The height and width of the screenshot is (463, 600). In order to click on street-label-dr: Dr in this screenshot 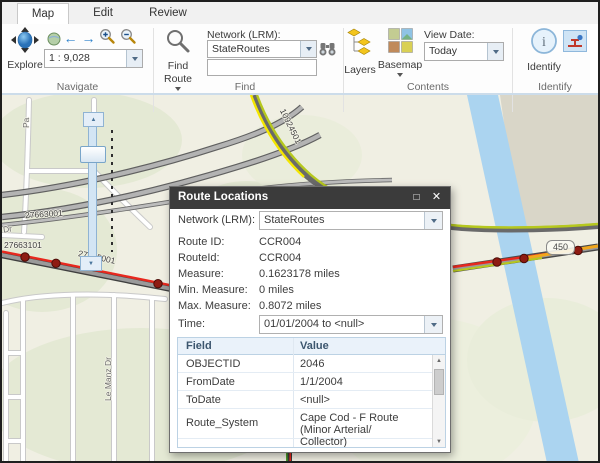, I will do `click(7, 229)`.